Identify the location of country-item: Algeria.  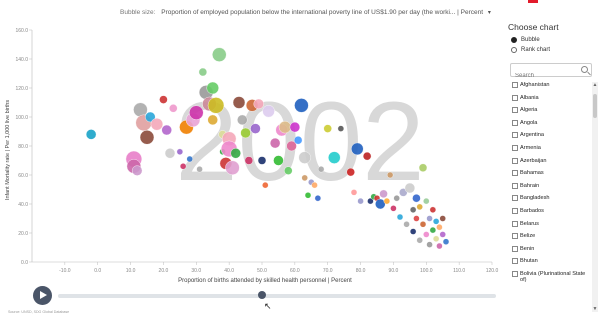
(551, 113).